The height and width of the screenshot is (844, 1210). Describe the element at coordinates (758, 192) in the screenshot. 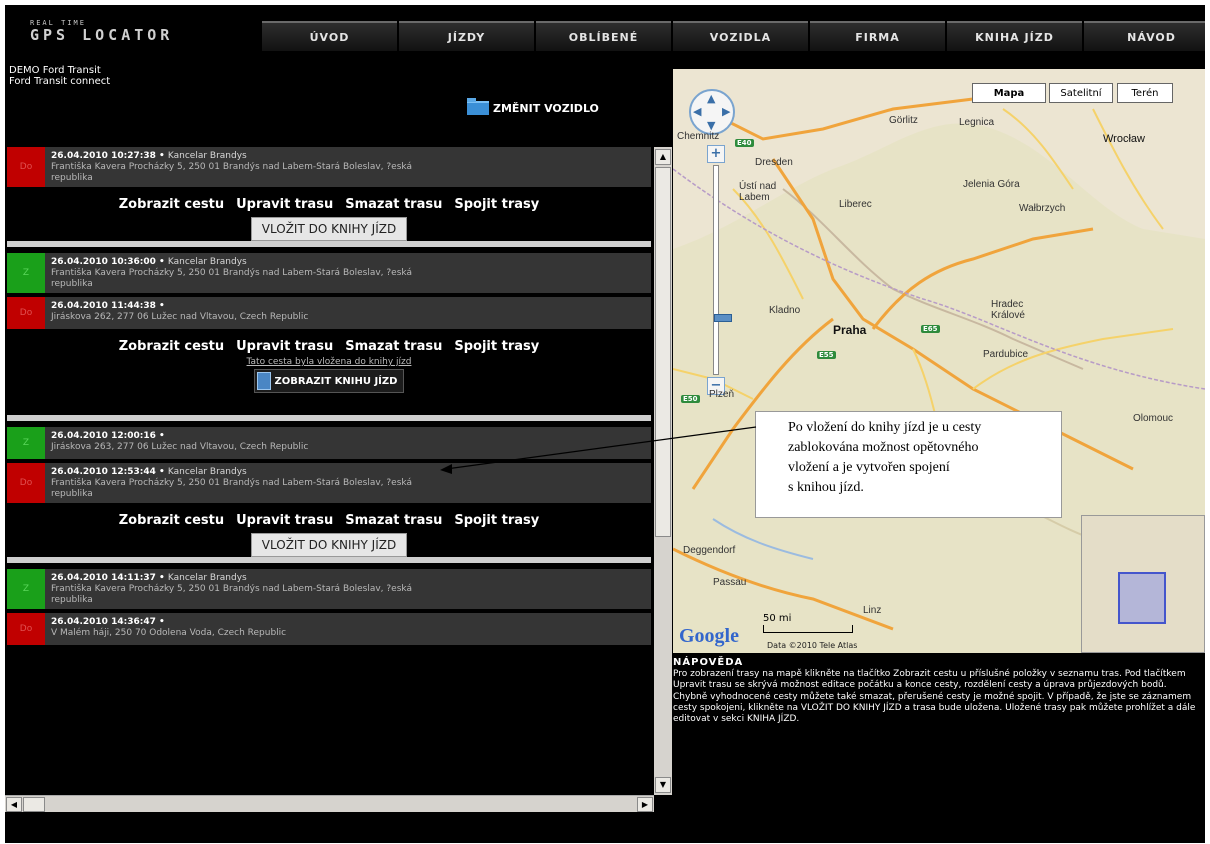

I see `city-label: Ústí nad Labem` at that location.